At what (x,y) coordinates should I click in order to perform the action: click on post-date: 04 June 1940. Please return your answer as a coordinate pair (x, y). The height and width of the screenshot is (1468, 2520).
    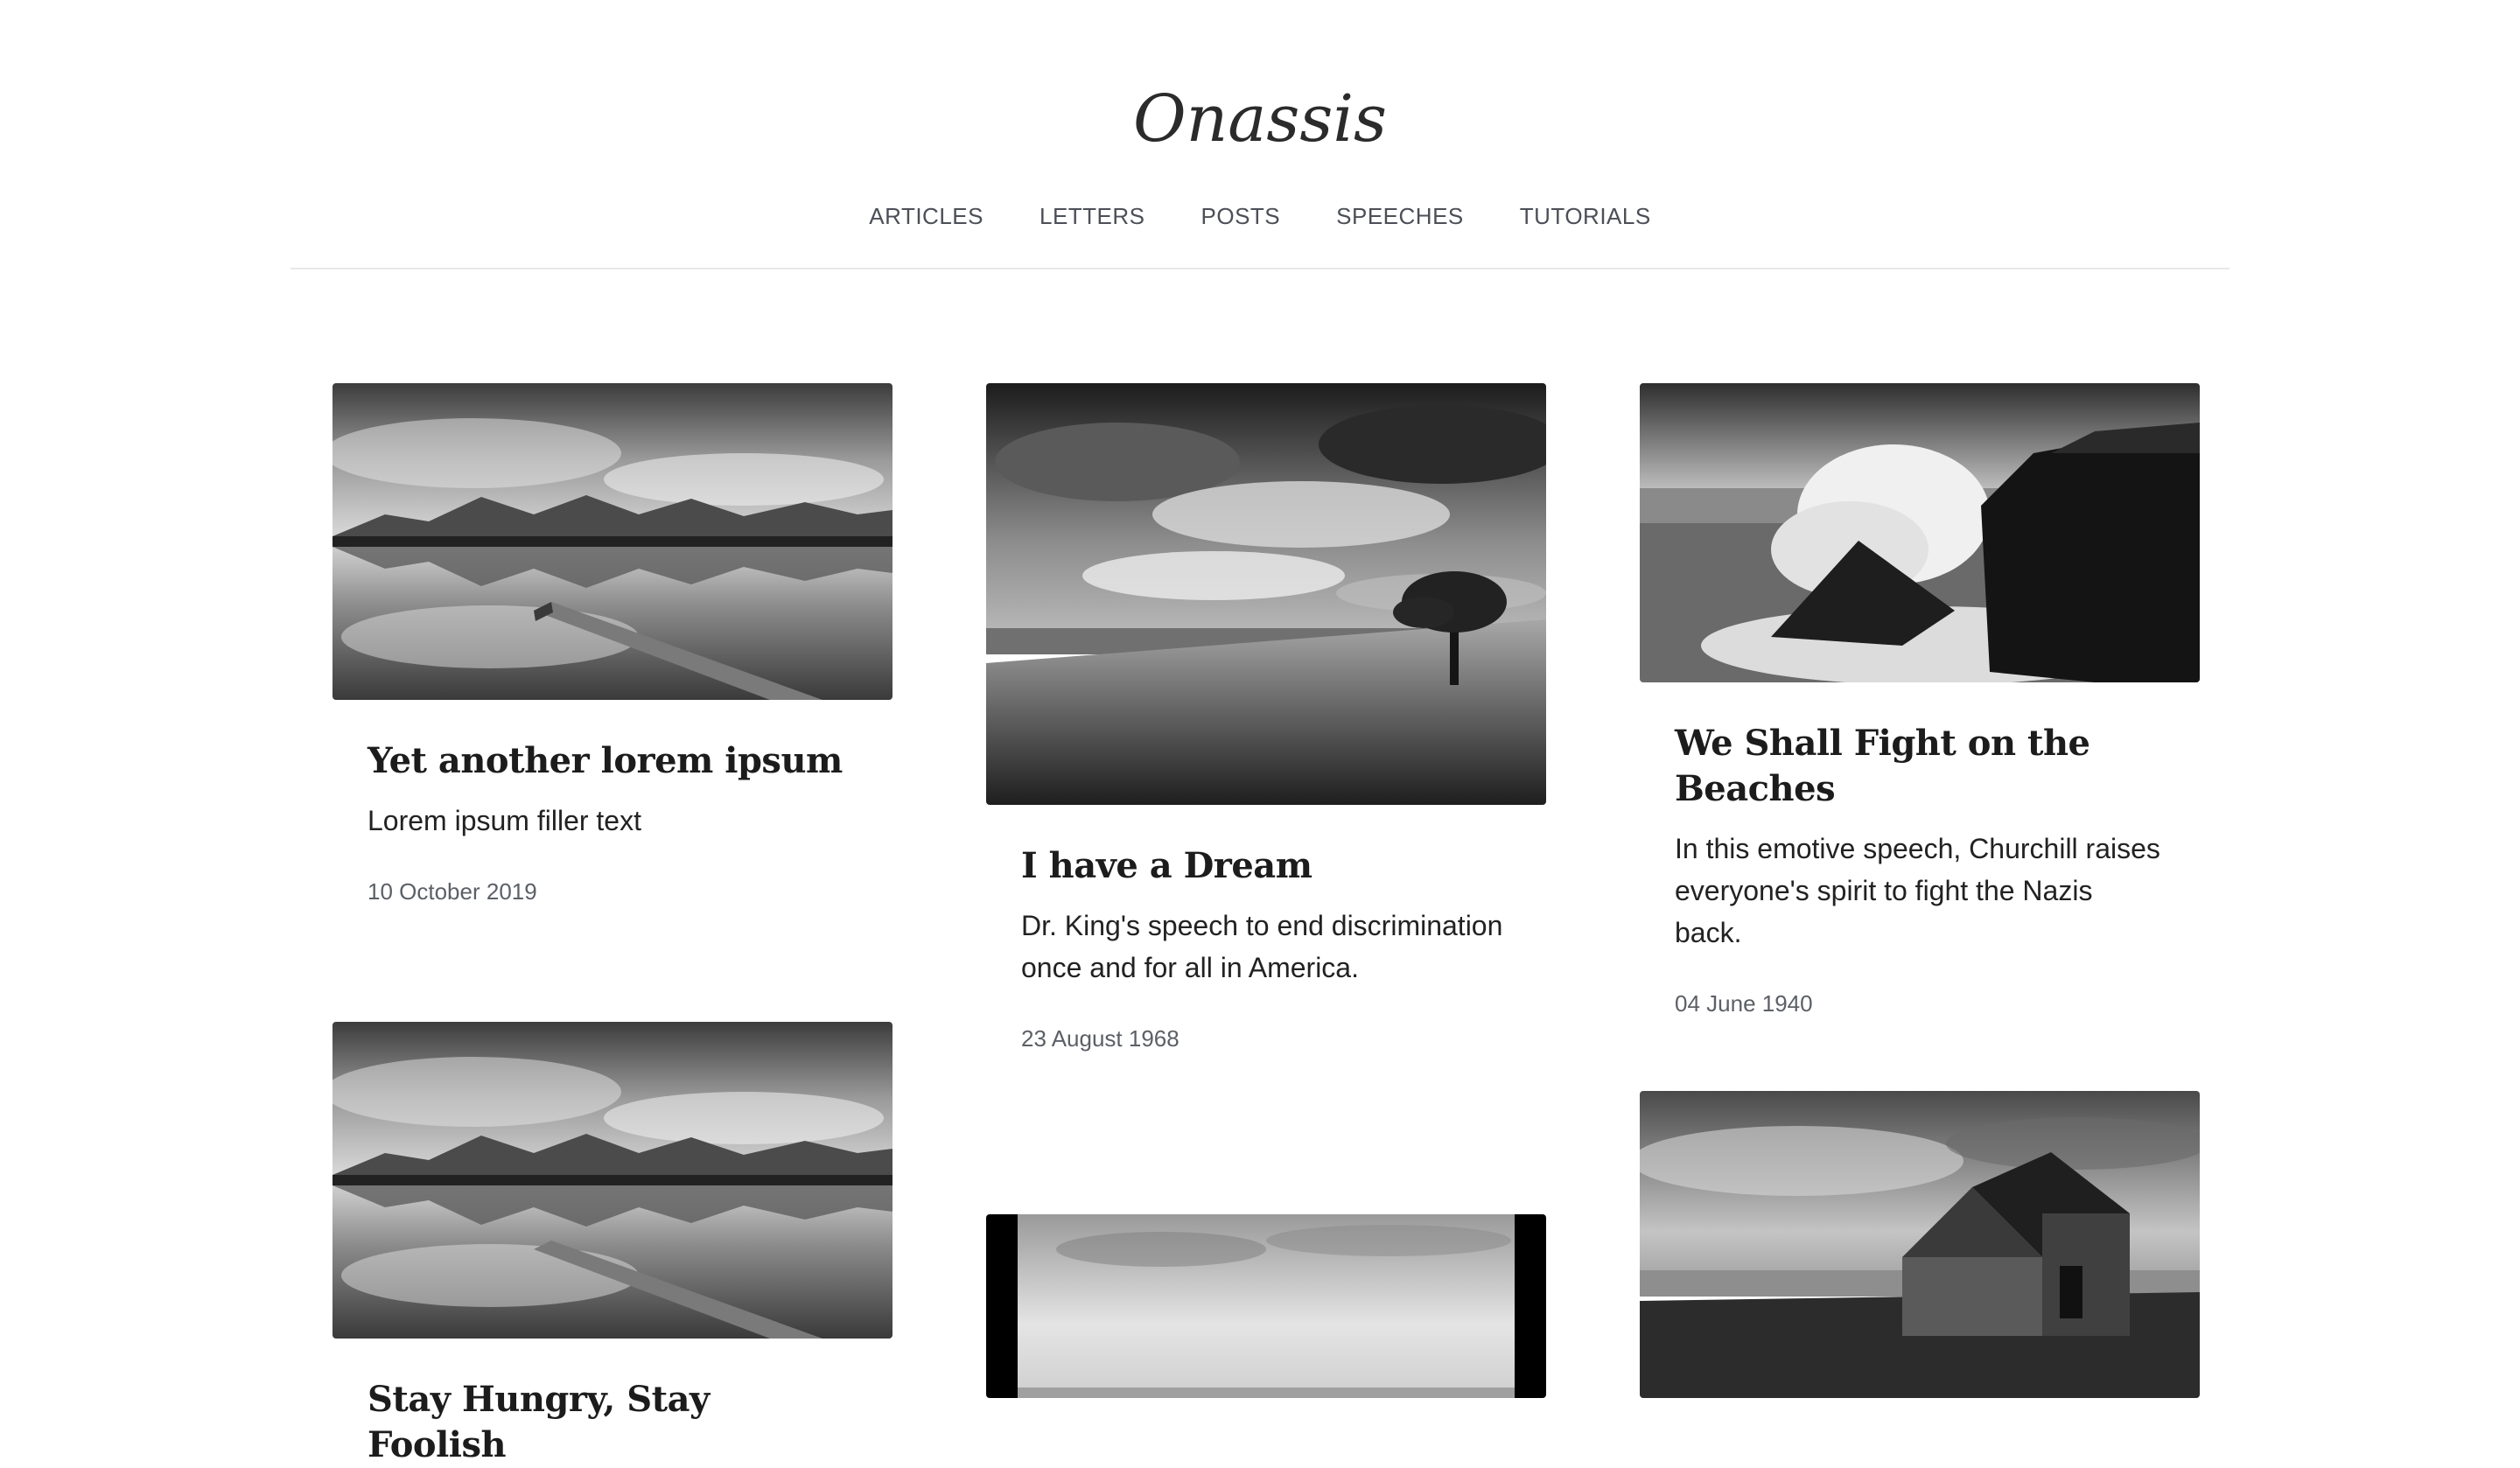
    Looking at the image, I should click on (1744, 1003).